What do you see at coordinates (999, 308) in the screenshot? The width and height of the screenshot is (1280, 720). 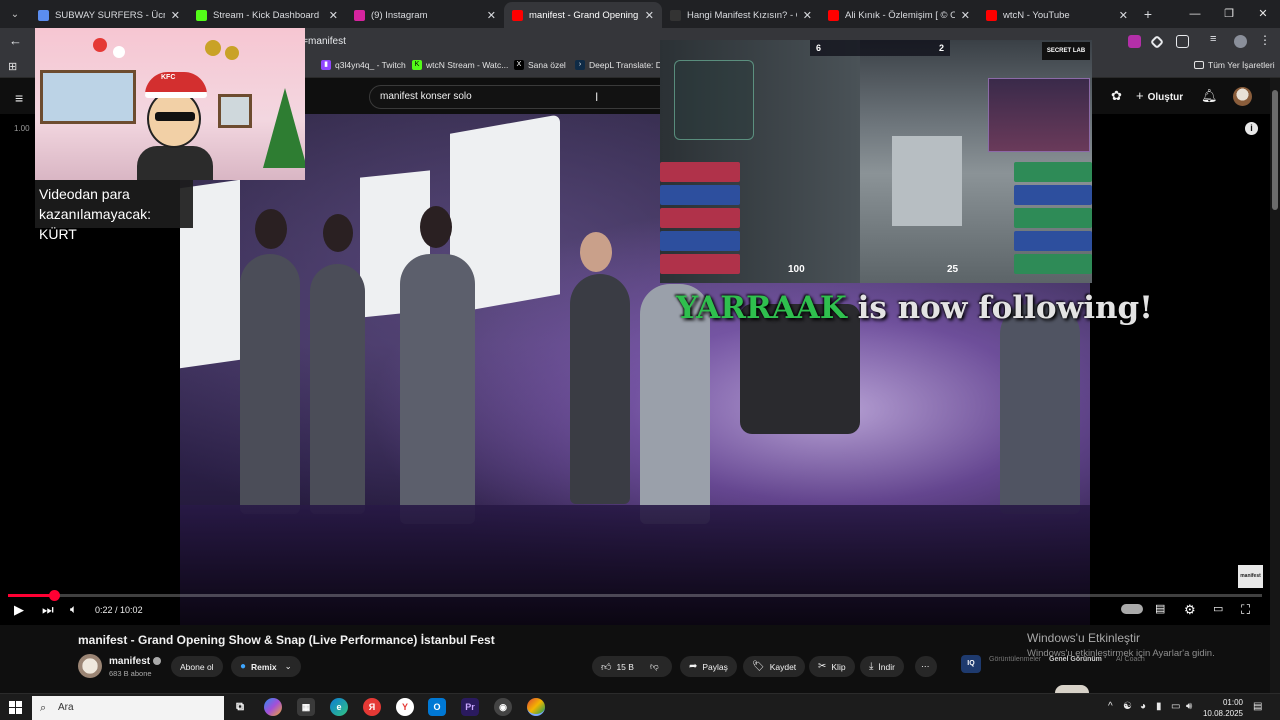 I see `follow-message: is now following!` at bounding box center [999, 308].